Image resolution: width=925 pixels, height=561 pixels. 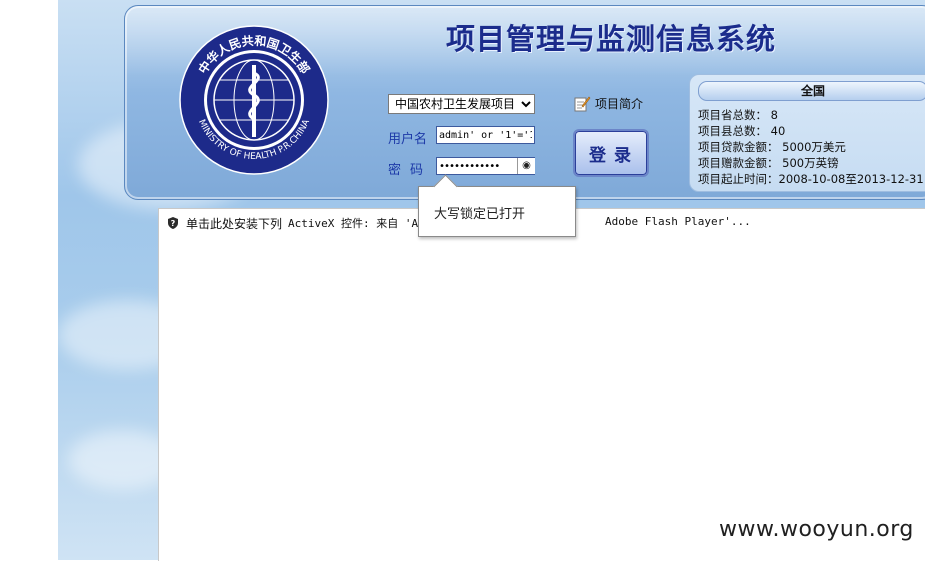 I want to click on ministry-of-health-logo: 中华人民共和国卫生部 MINISTRY OF HEALTH P.R.CHINA, so click(x=254, y=100).